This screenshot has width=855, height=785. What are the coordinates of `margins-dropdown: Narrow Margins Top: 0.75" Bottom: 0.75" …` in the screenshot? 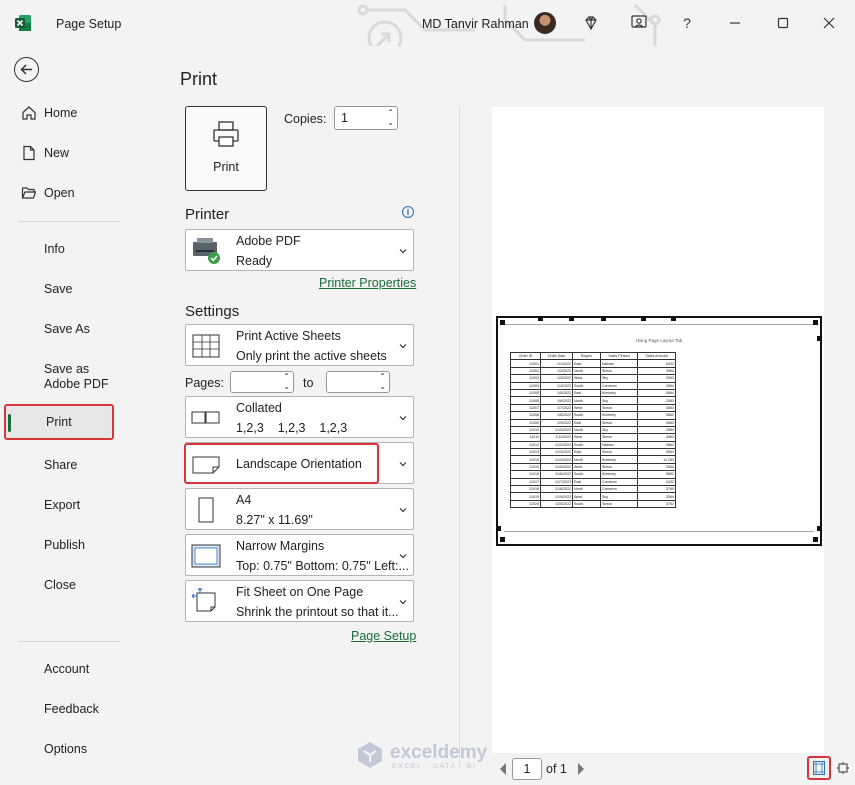 It's located at (299, 555).